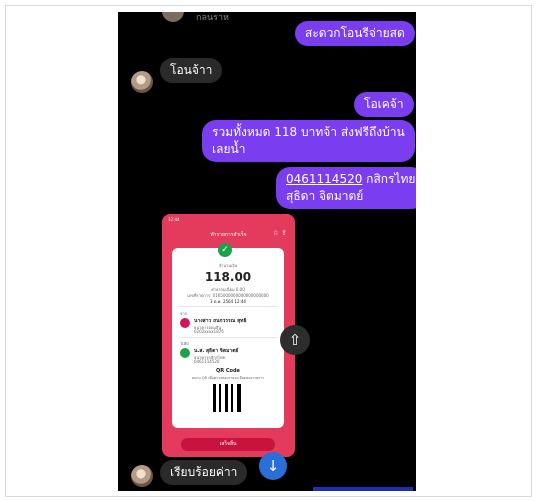  Describe the element at coordinates (325, 196) in the screenshot. I see `account-holder-name: สุธิดา จิตมาตย์` at that location.